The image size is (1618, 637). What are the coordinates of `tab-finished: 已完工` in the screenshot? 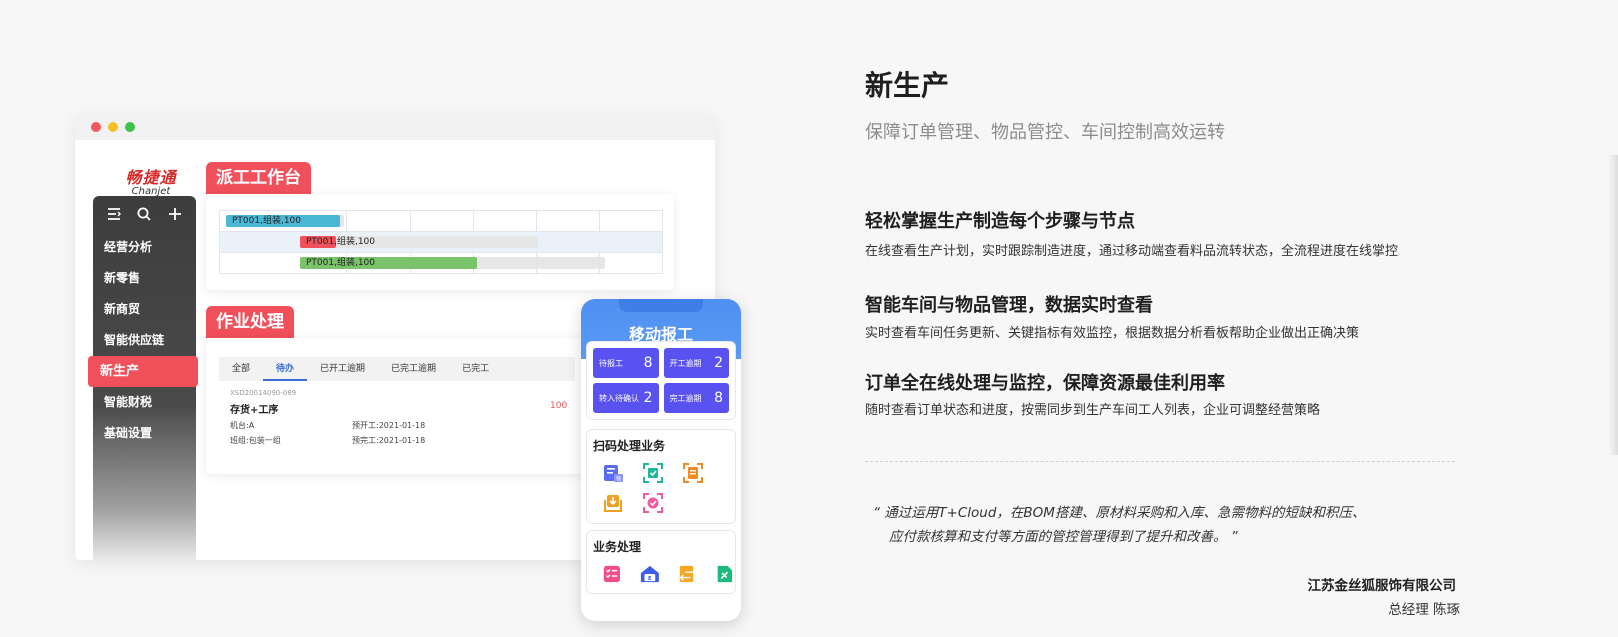 It's located at (475, 369).